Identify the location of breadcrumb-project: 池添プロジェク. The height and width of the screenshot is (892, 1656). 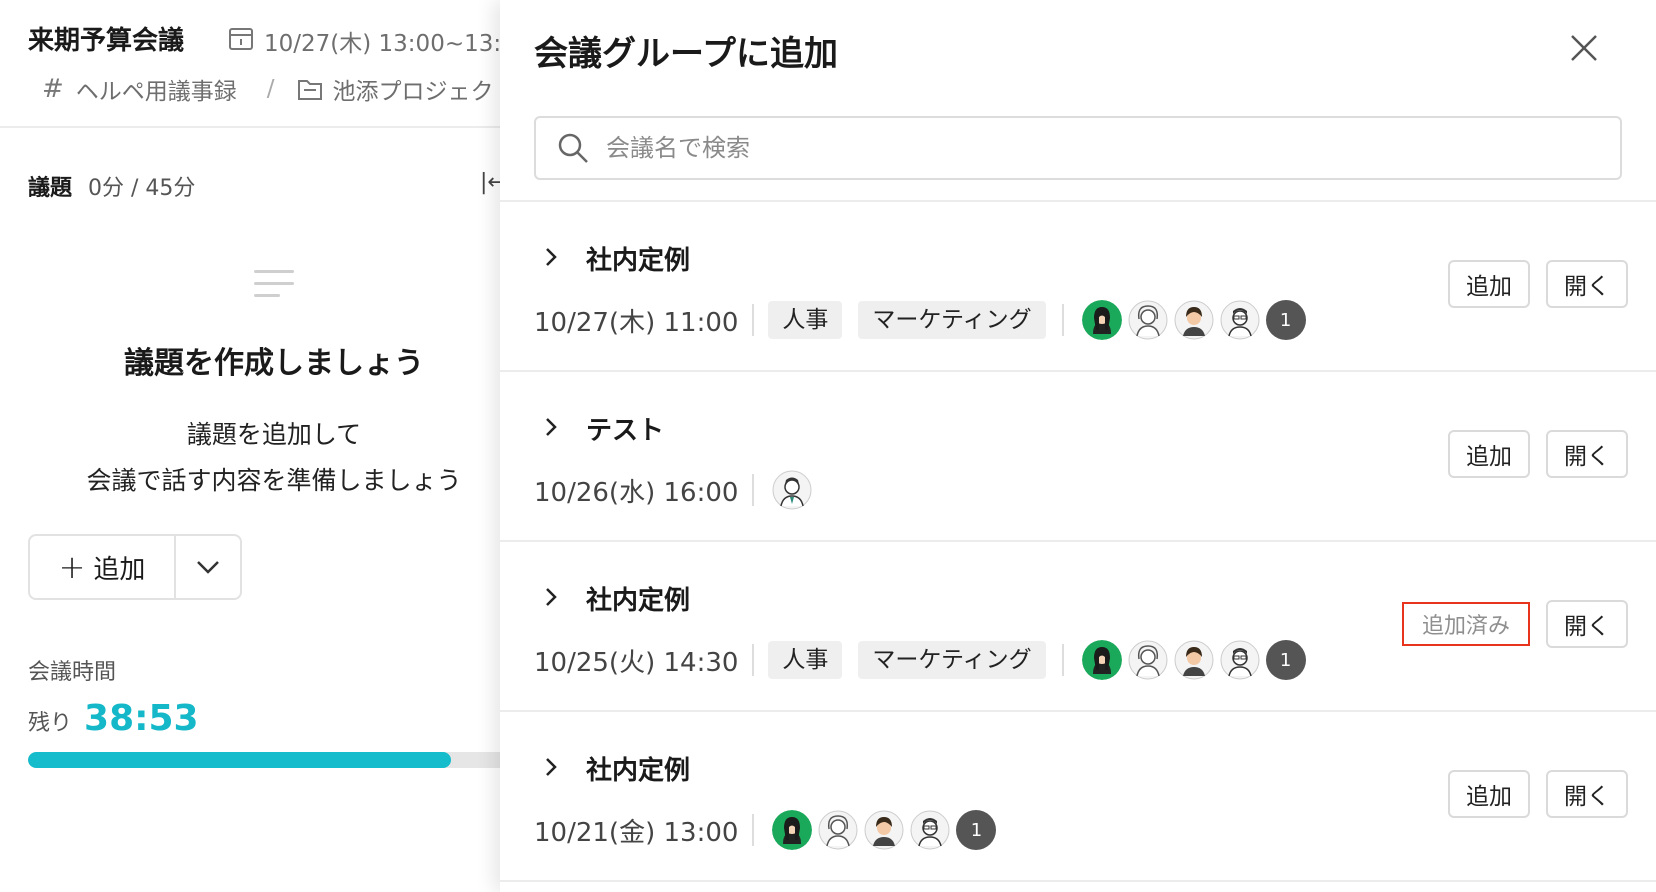
(413, 89).